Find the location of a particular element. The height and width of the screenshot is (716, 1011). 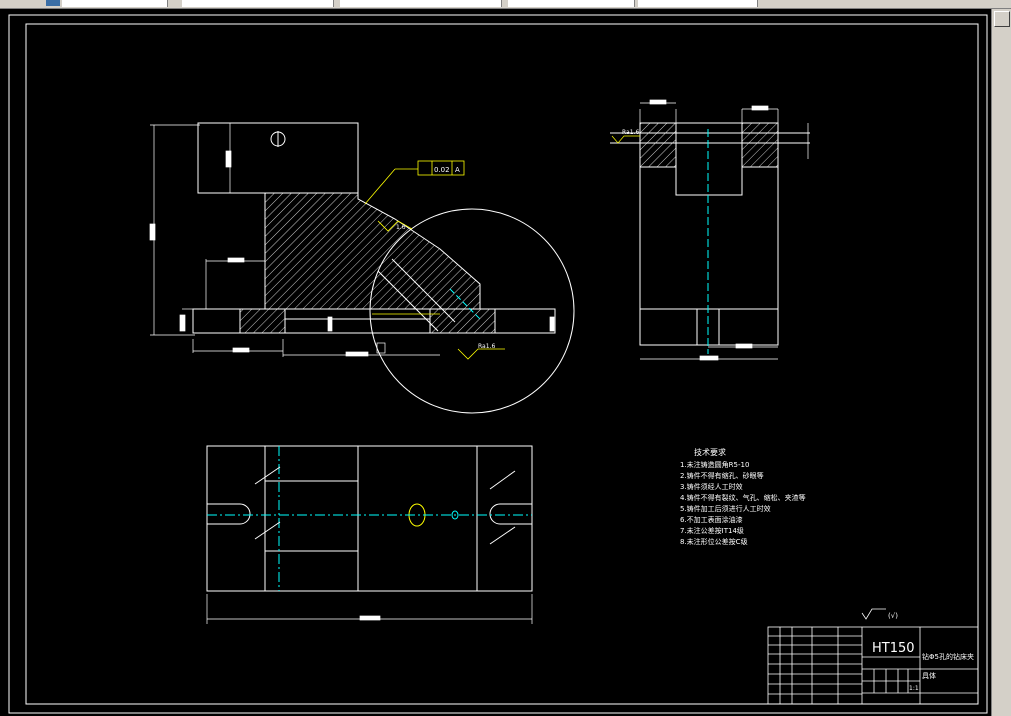

tech-note-8: 8.未注形位公差按C级 is located at coordinates (714, 541).